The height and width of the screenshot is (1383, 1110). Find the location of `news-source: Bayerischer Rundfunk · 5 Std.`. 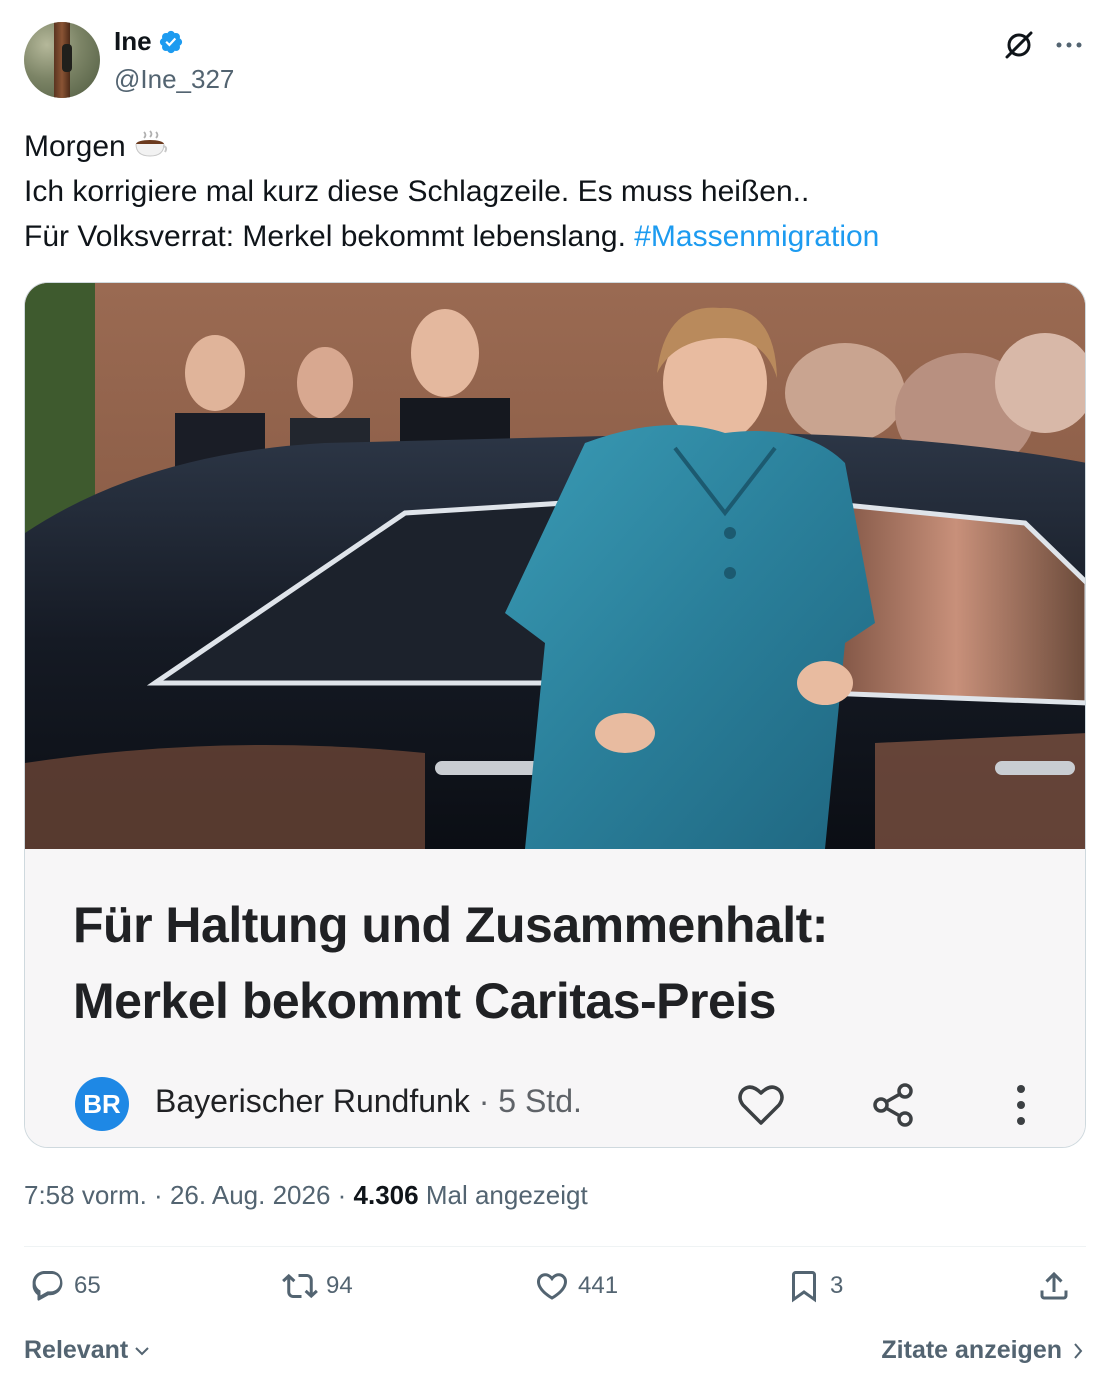

news-source: Bayerischer Rundfunk · 5 Std. is located at coordinates (368, 1101).